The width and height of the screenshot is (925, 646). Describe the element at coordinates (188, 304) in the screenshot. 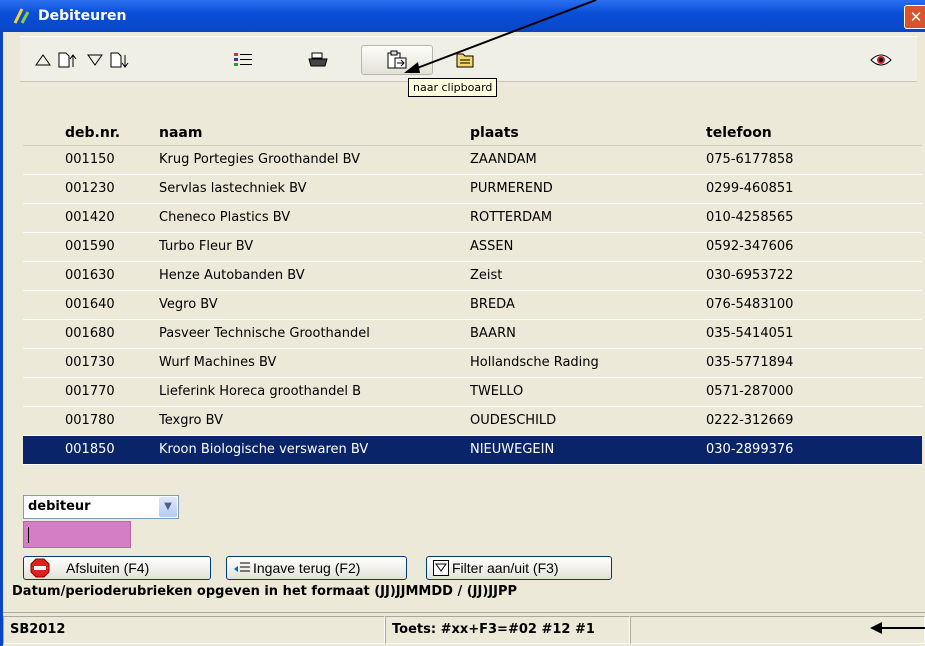

I see `cell-naam: Vegro BV` at that location.